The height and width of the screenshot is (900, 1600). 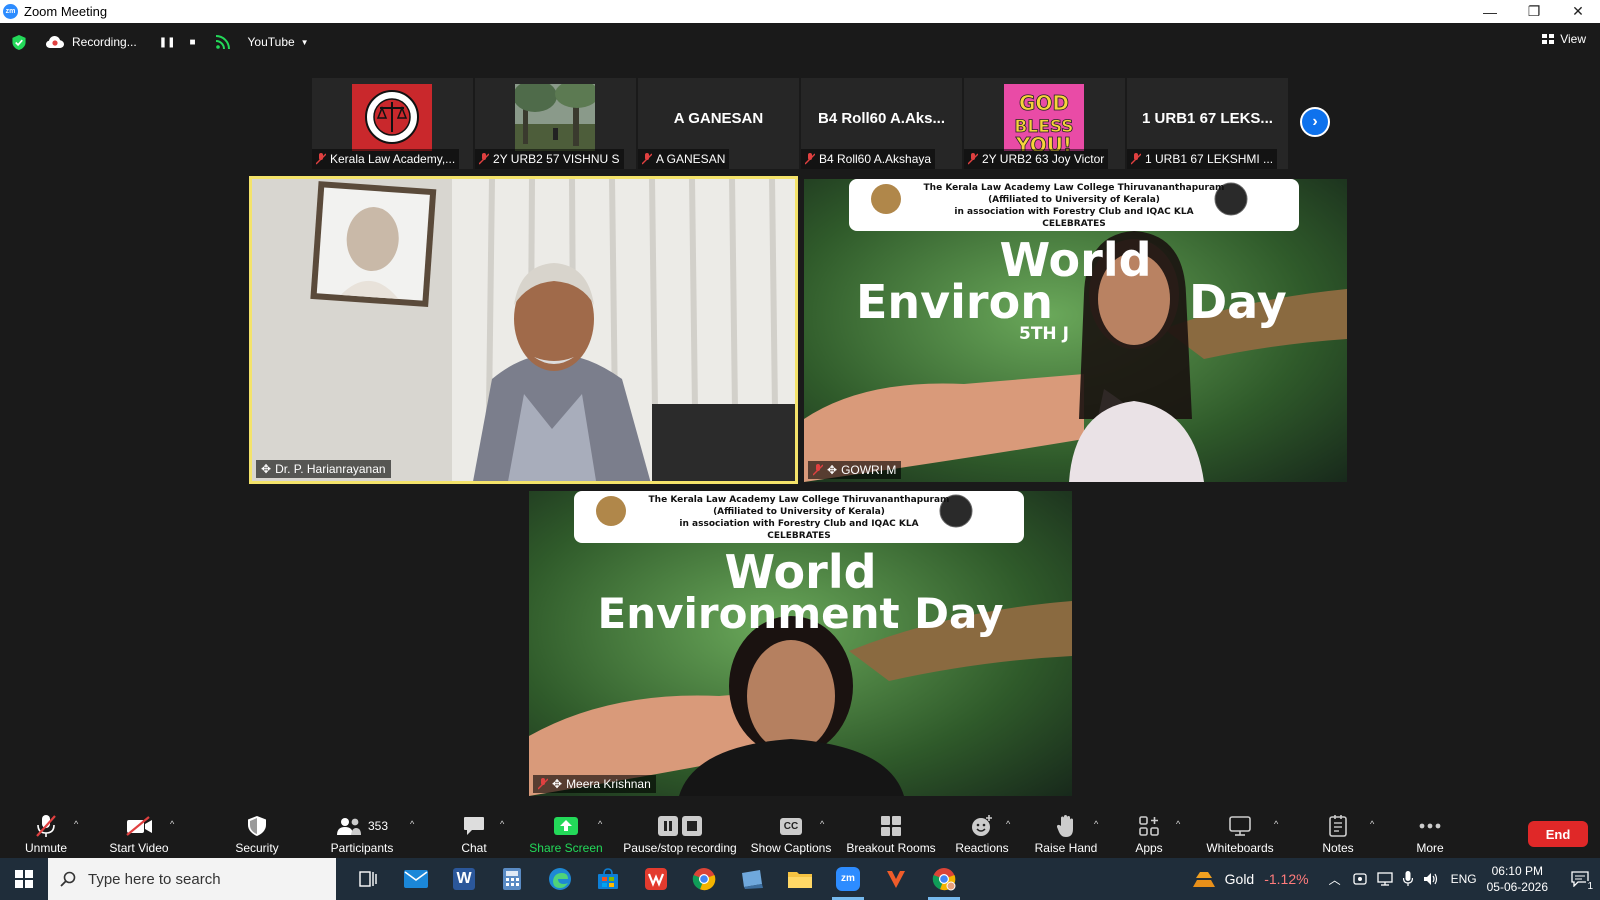 What do you see at coordinates (1558, 834) in the screenshot?
I see `end-meeting-button: End` at bounding box center [1558, 834].